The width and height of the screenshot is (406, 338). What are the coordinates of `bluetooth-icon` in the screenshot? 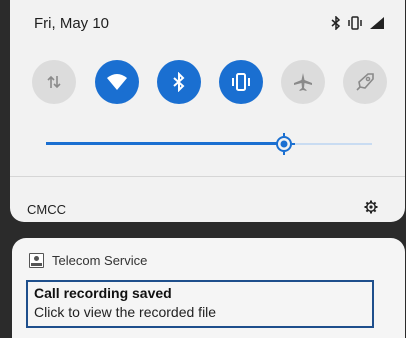 It's located at (179, 82).